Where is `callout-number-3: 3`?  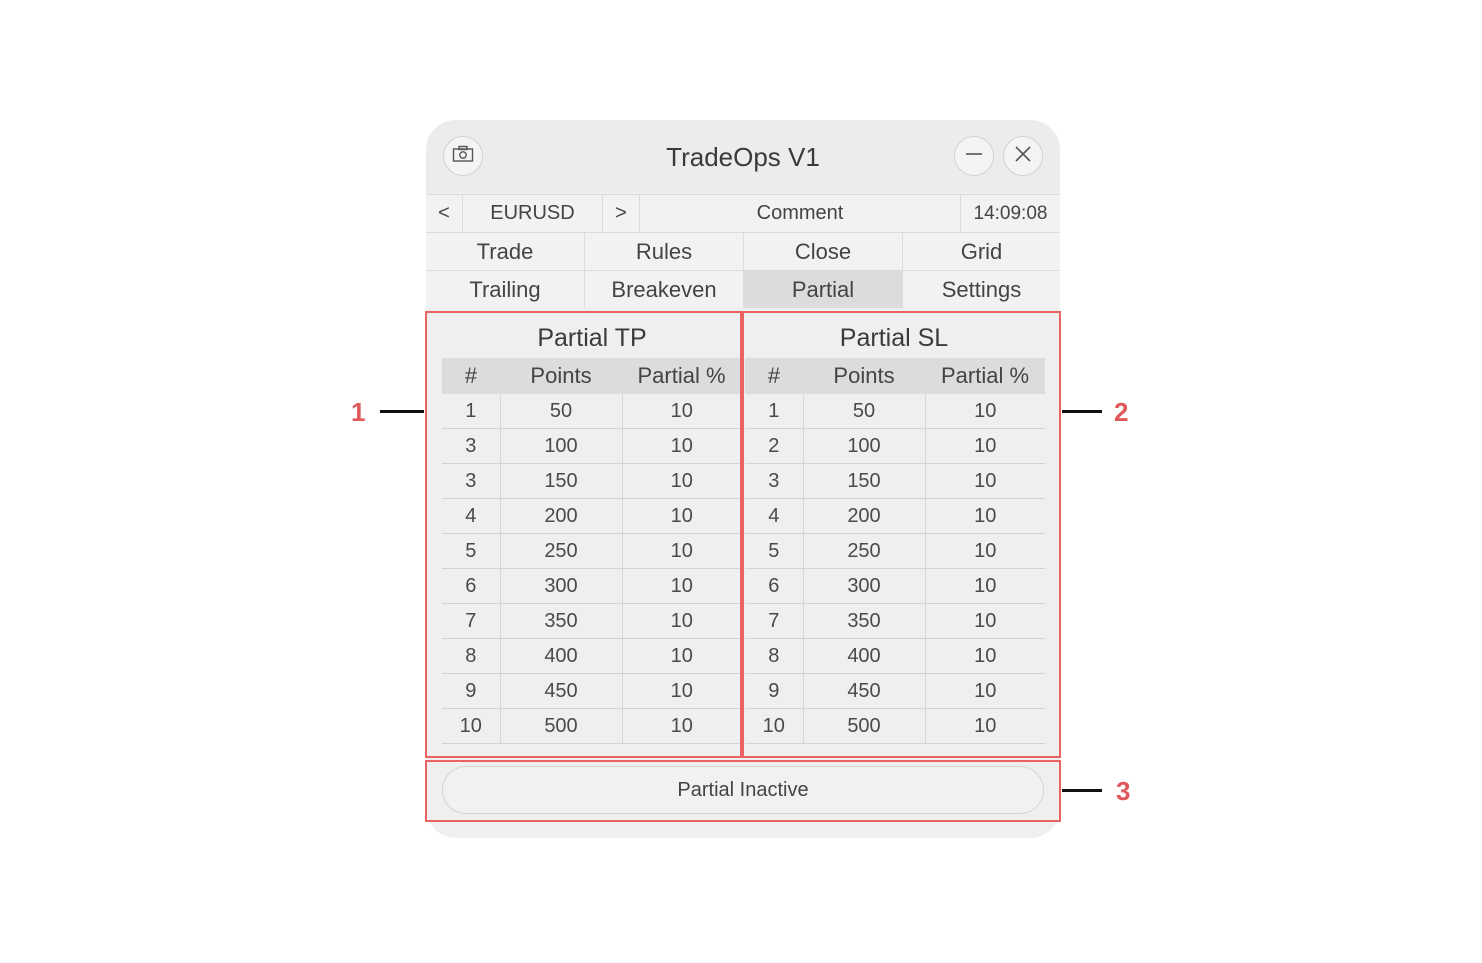
callout-number-3: 3 is located at coordinates (1123, 791).